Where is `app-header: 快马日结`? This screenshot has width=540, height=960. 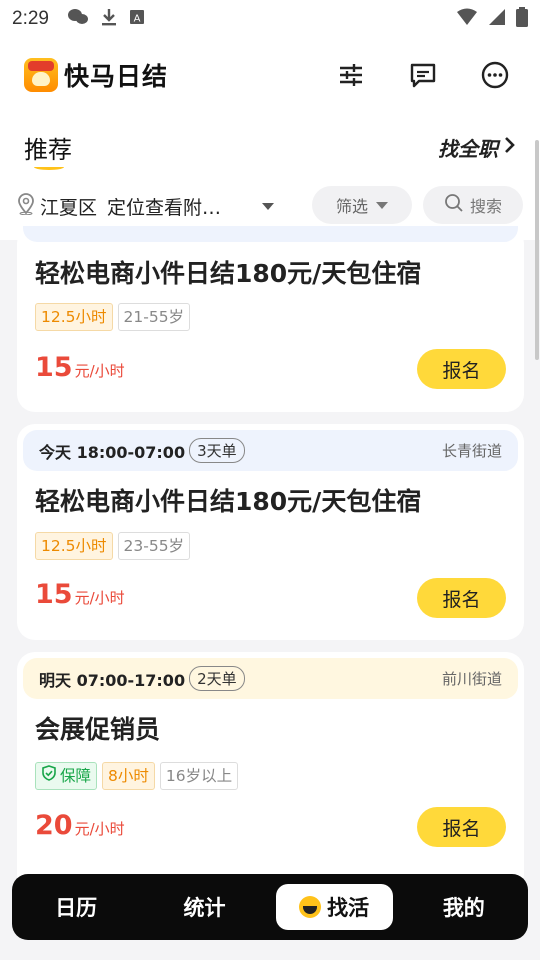
app-header: 快马日结 is located at coordinates (270, 75).